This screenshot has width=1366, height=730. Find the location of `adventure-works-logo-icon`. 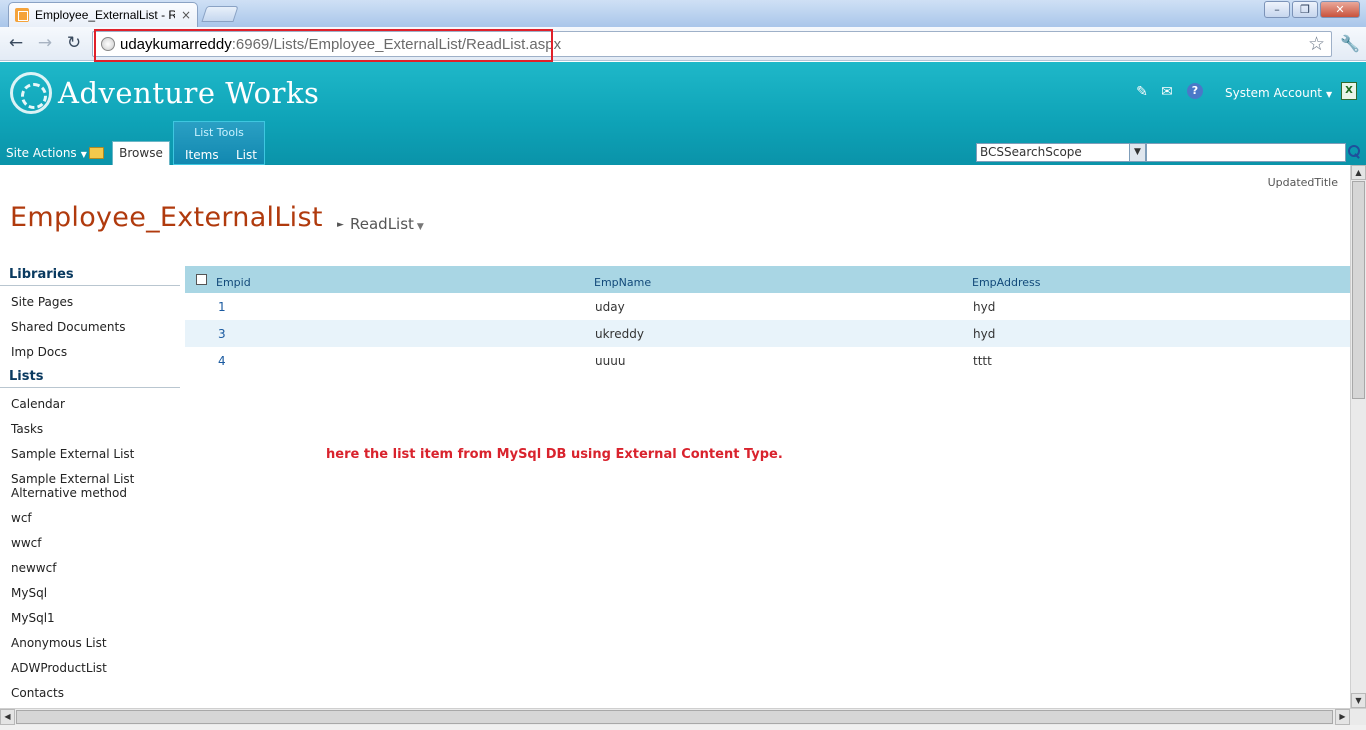

adventure-works-logo-icon is located at coordinates (31, 93).